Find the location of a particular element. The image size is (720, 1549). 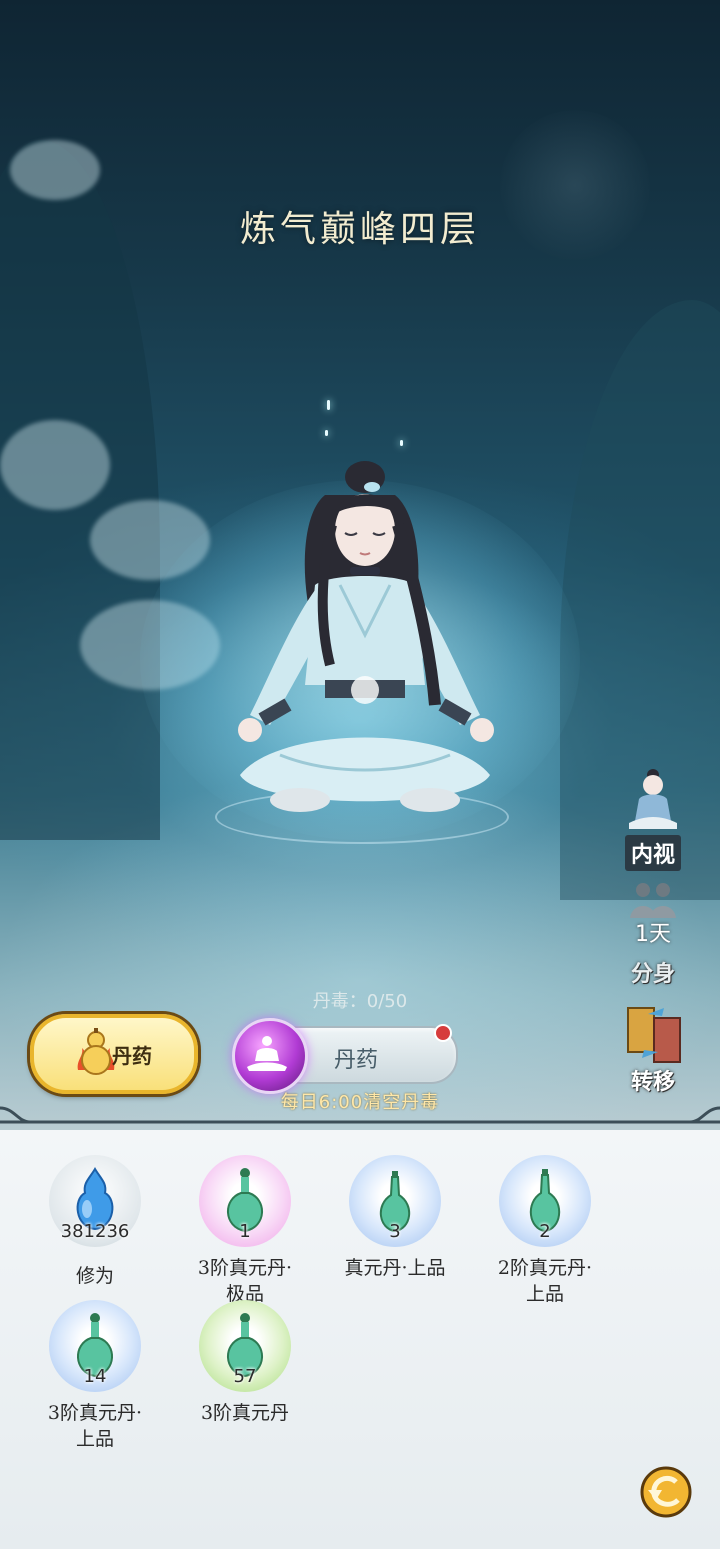

item-name: 修为 is located at coordinates (94, 1276).